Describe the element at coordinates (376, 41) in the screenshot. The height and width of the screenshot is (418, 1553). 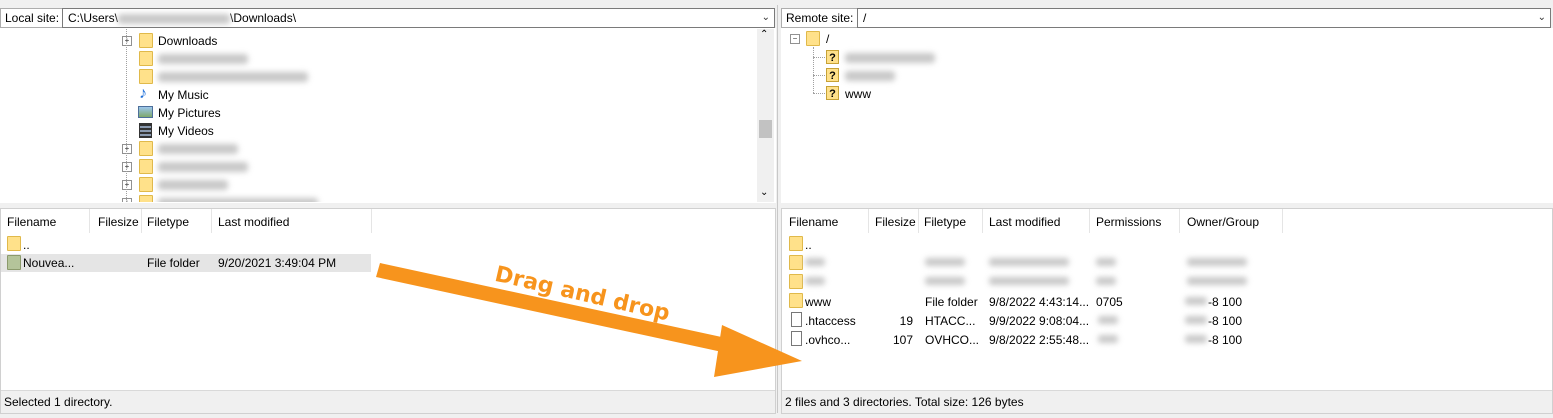
I see `tree-item: + Downloads` at that location.